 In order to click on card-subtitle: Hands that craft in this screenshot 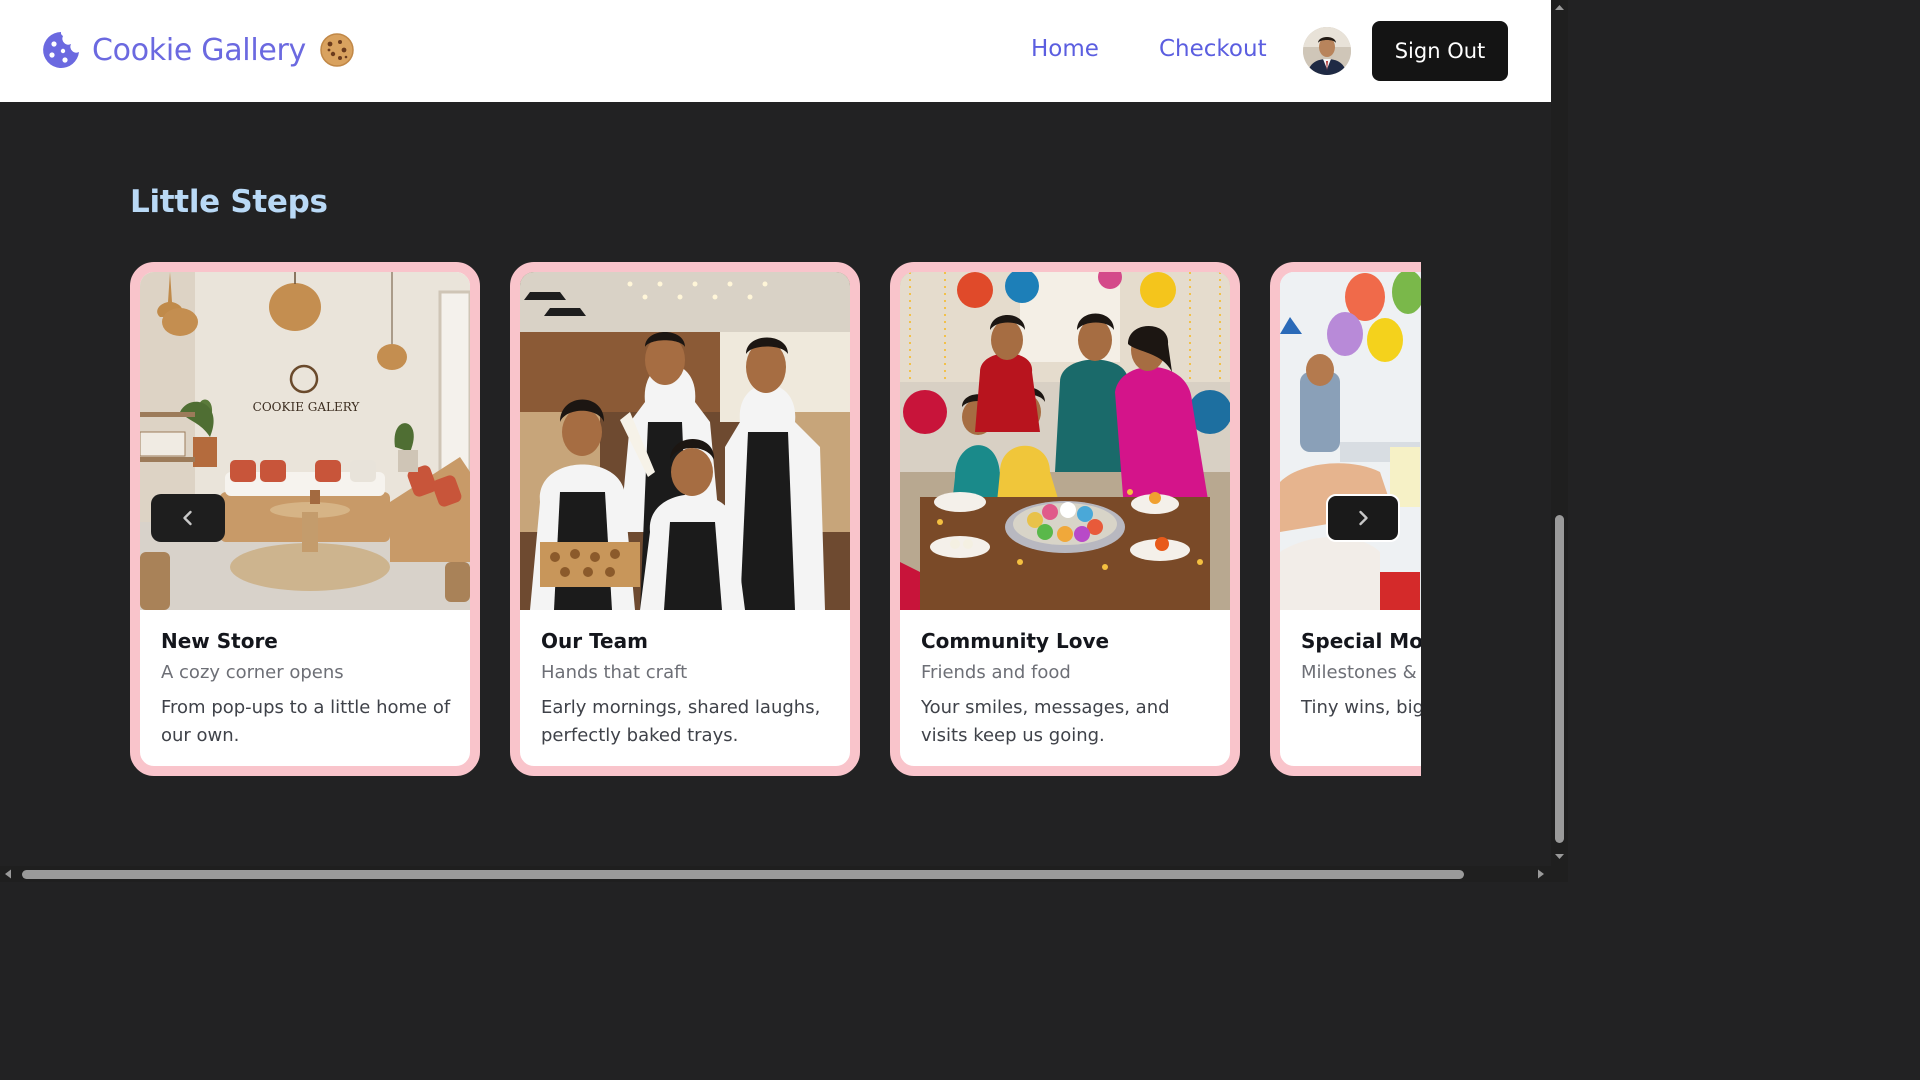, I will do `click(614, 672)`.